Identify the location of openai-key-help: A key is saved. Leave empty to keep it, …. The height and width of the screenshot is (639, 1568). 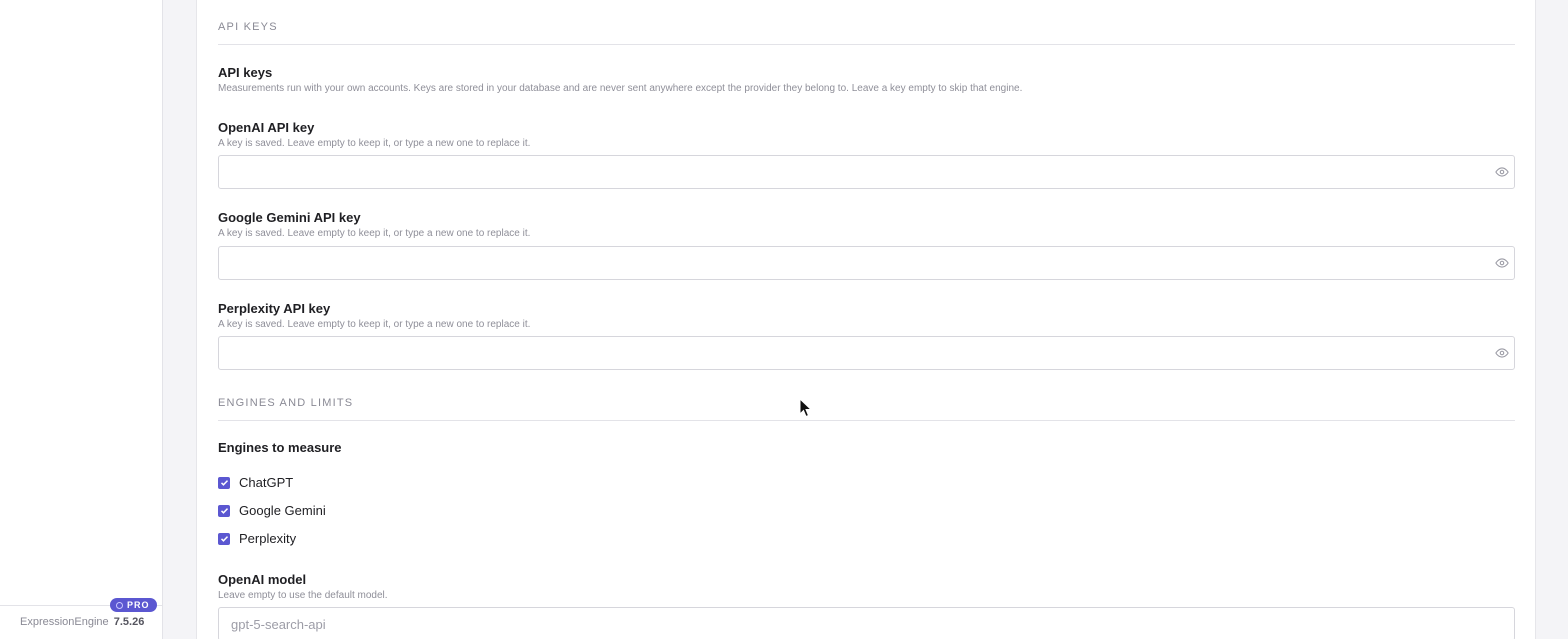
(374, 143).